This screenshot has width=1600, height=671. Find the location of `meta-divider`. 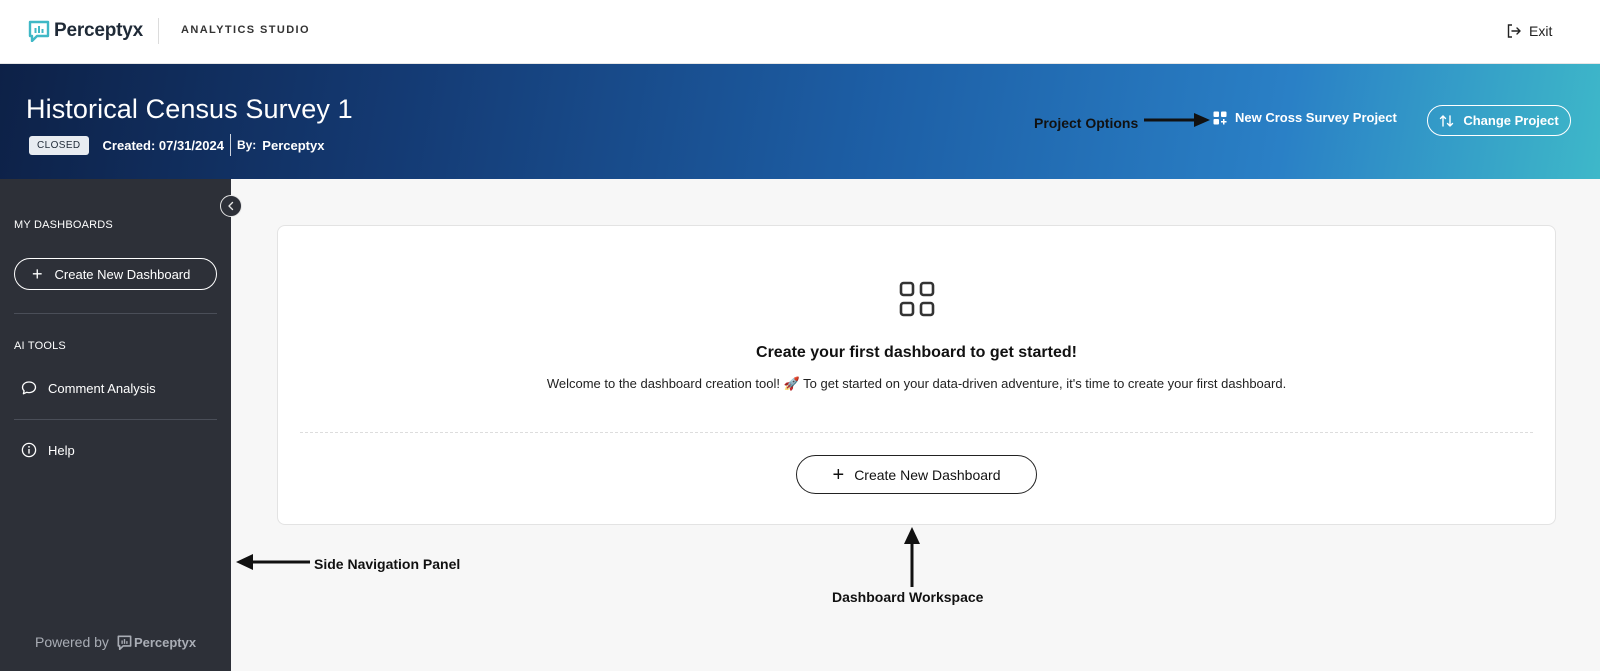

meta-divider is located at coordinates (230, 145).